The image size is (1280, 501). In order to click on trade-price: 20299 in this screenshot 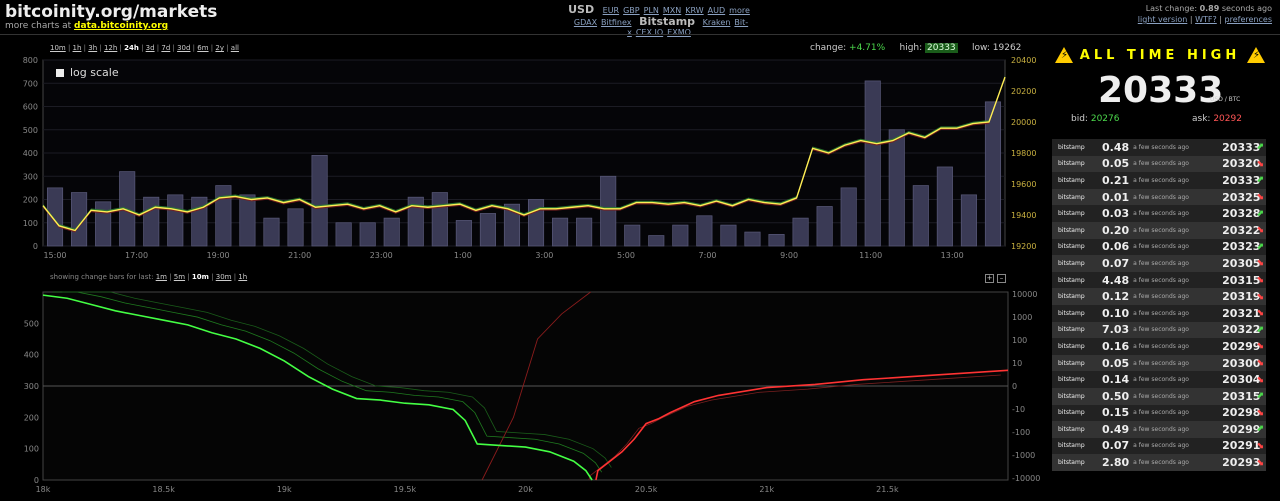, I will do `click(1241, 429)`.